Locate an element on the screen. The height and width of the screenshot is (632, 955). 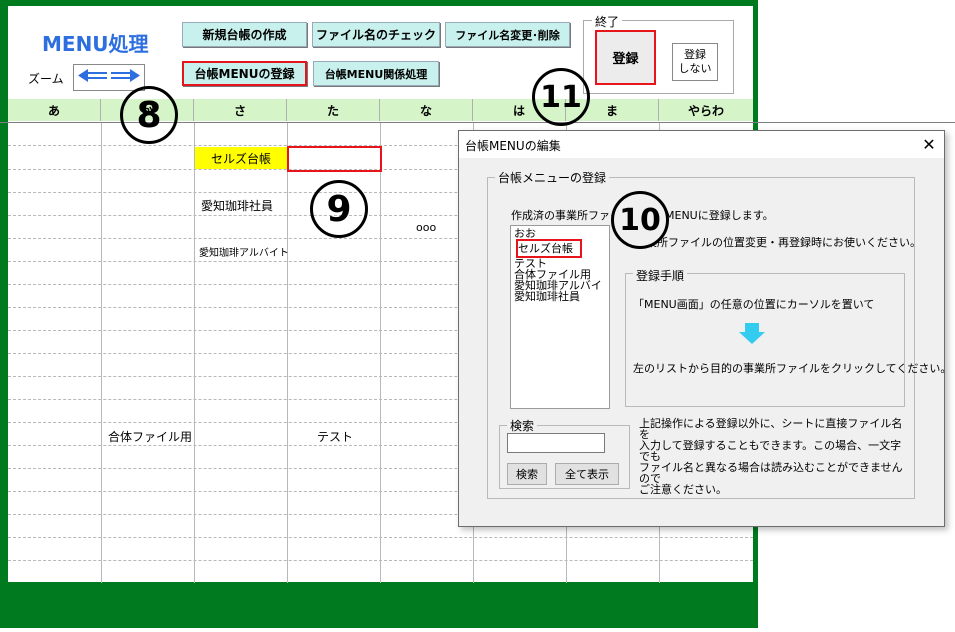
search-group-legend: 検索 is located at coordinates (522, 425).